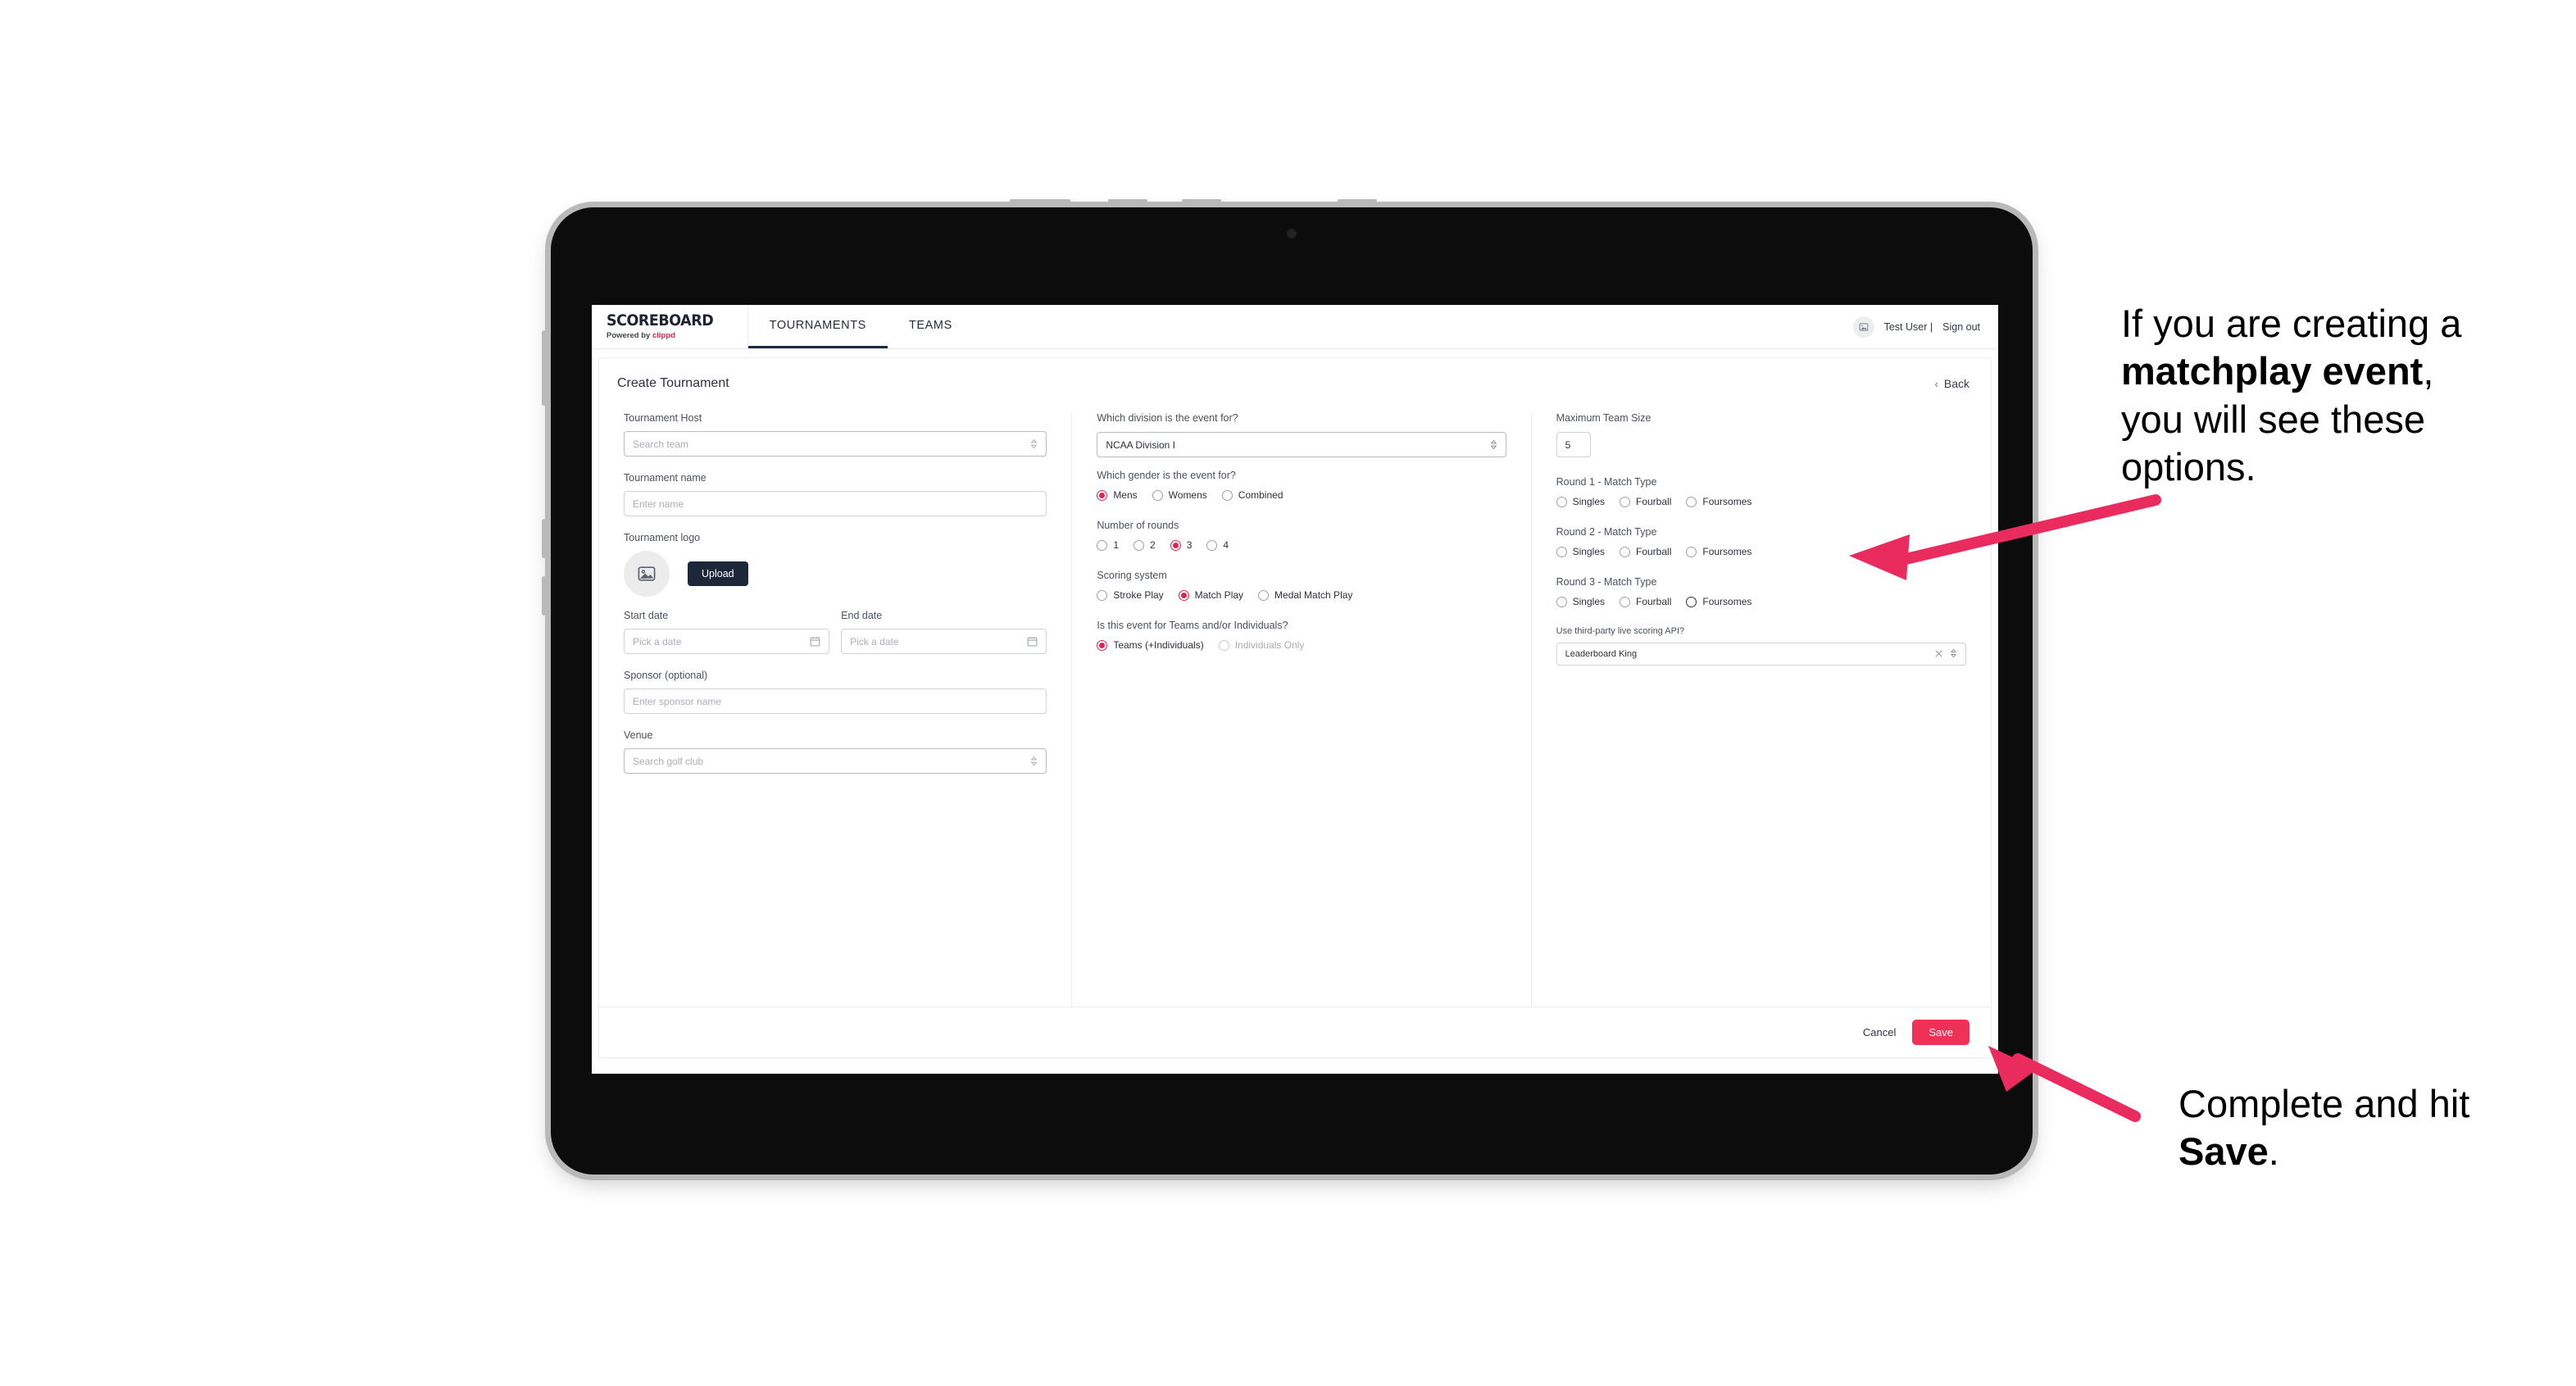 Image resolution: width=2576 pixels, height=1386 pixels. What do you see at coordinates (1573, 444) in the screenshot?
I see `max-team-size-input: 5` at bounding box center [1573, 444].